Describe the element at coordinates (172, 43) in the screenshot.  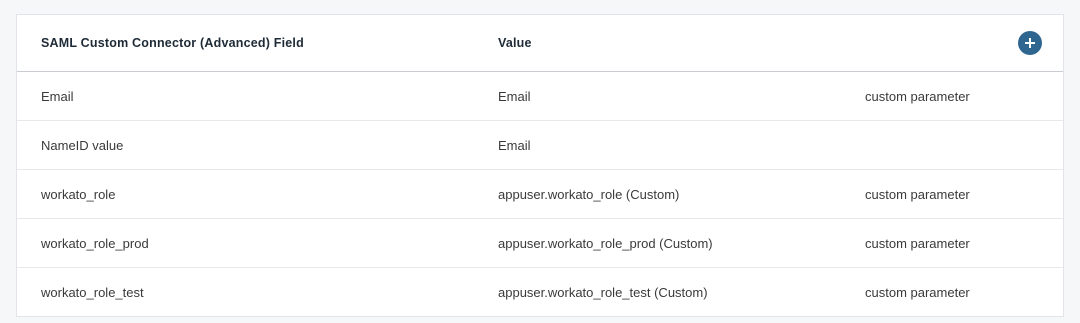
I see `column-header-field: SAML Custom Connector (Advanced) Field` at that location.